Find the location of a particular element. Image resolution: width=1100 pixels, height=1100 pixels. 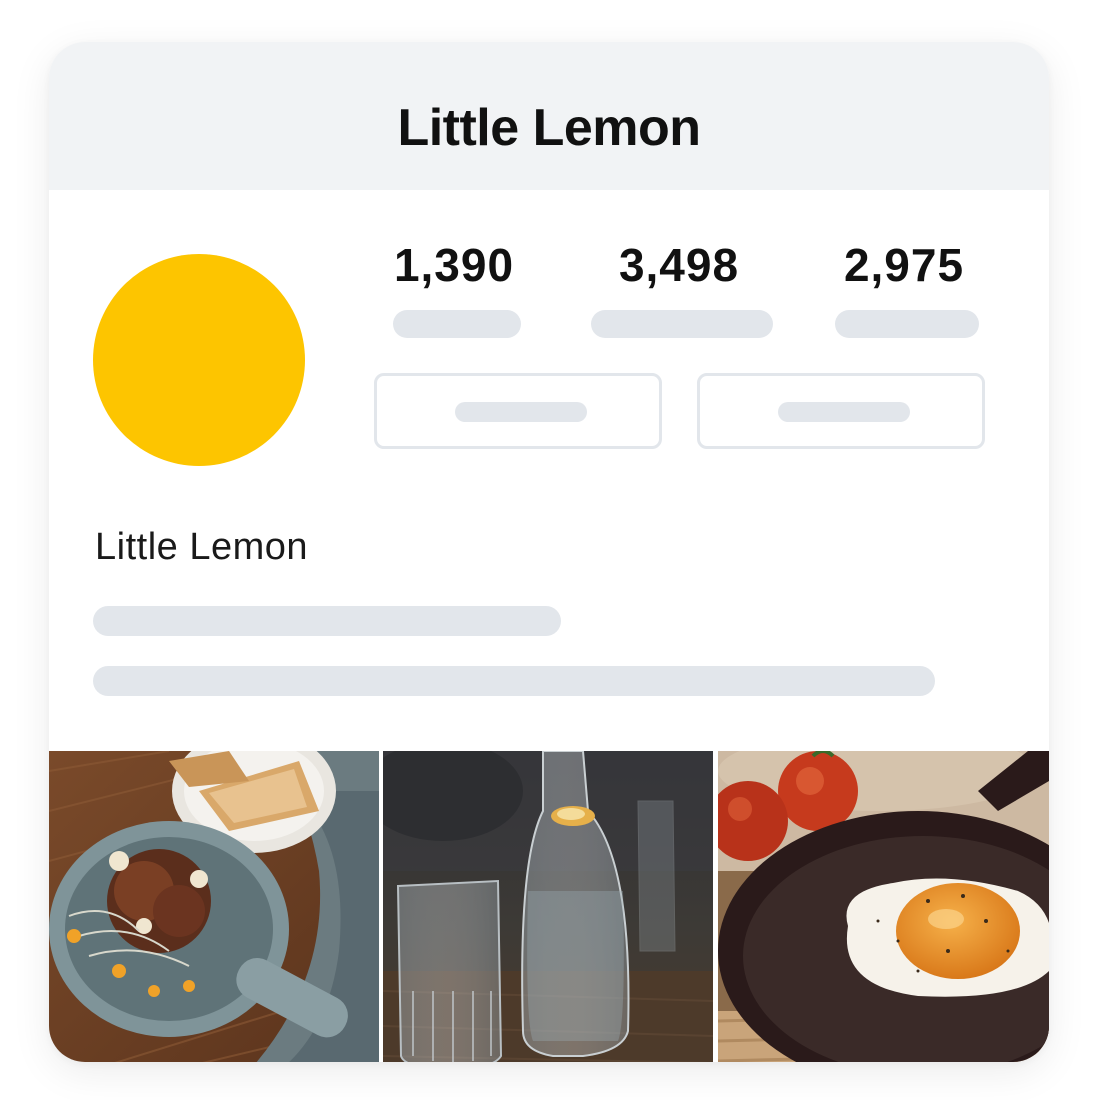

app-header: Little Lemon is located at coordinates (549, 116).